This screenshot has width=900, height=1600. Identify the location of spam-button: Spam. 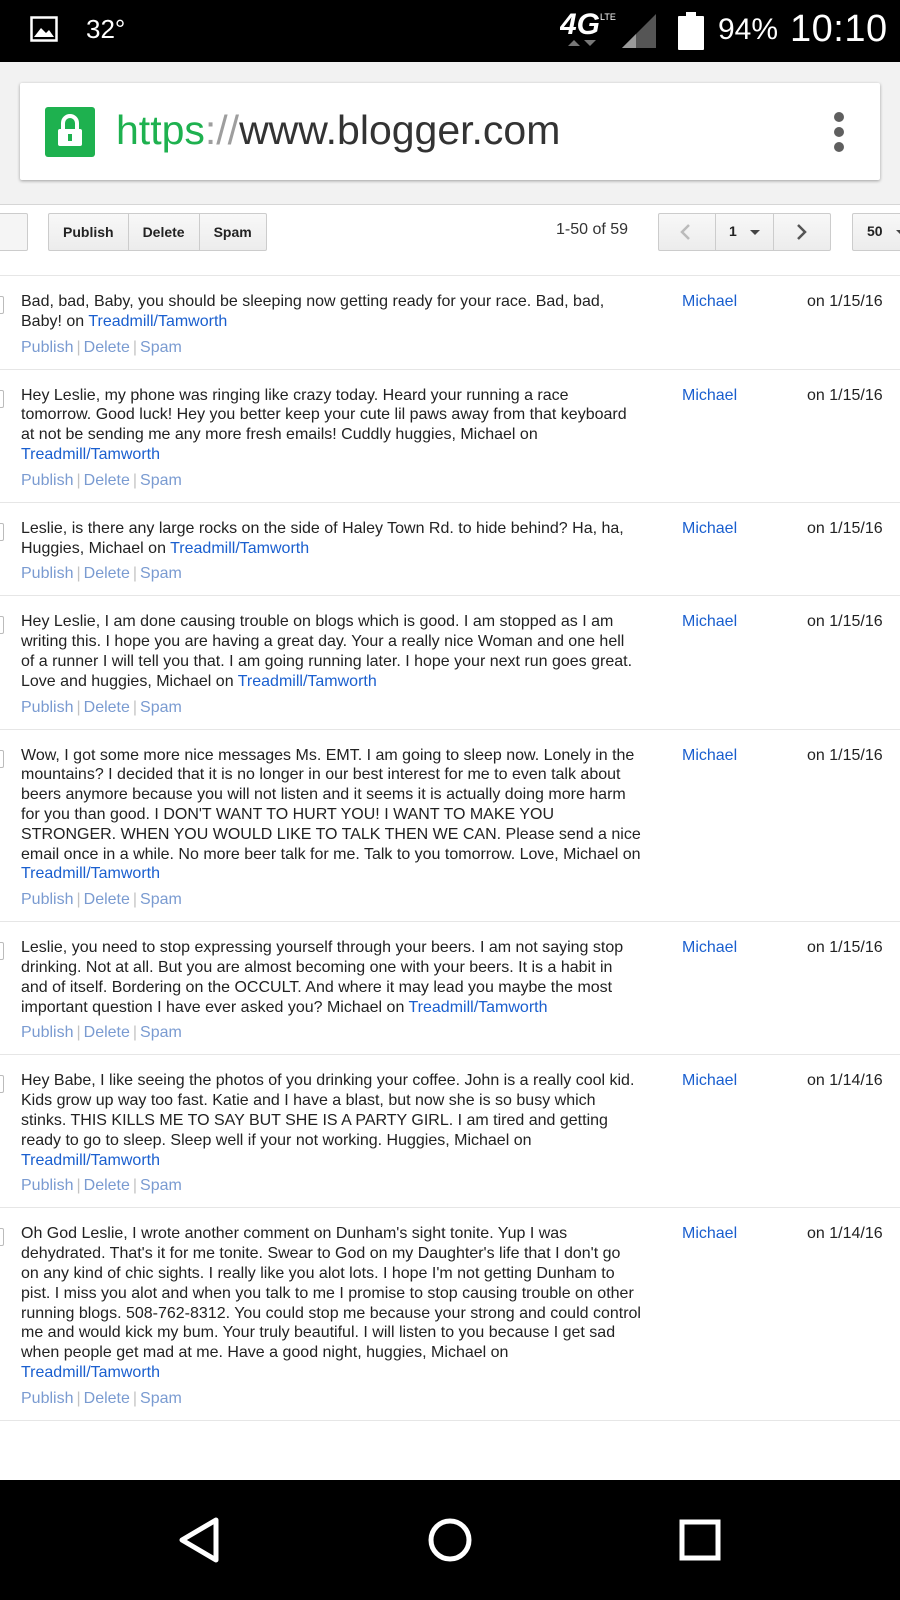
(232, 232).